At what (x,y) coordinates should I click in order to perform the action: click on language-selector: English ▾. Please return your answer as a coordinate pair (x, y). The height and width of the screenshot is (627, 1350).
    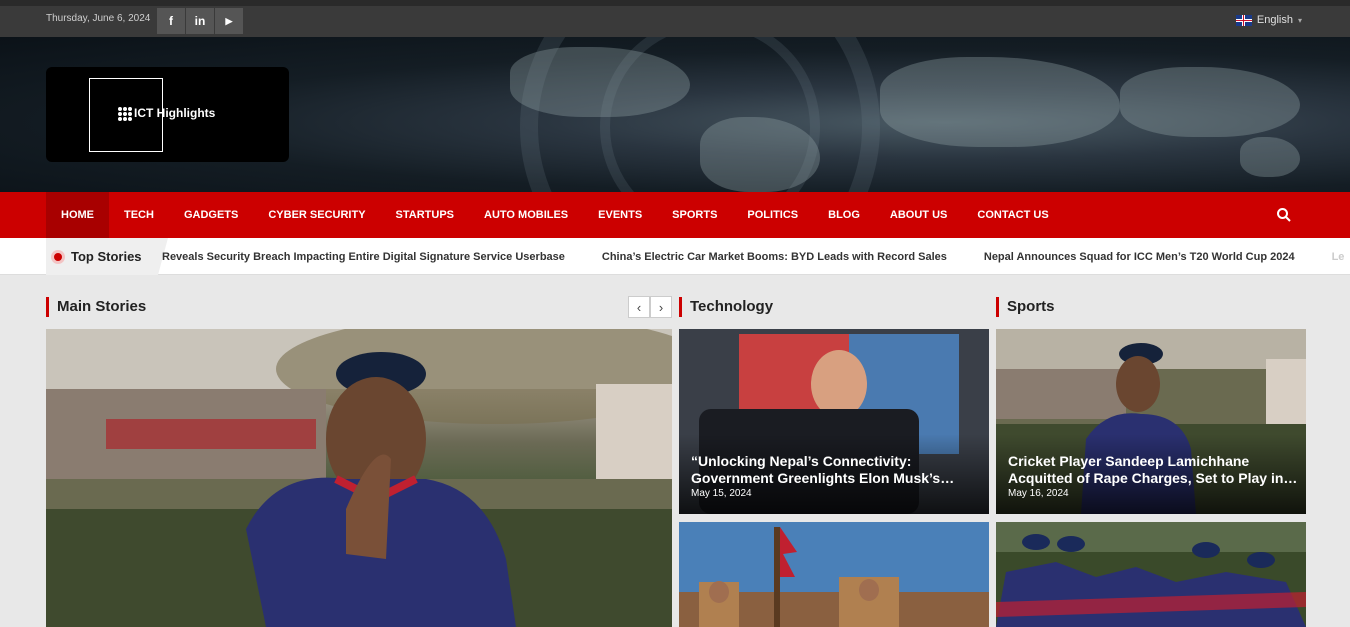
    Looking at the image, I should click on (1268, 20).